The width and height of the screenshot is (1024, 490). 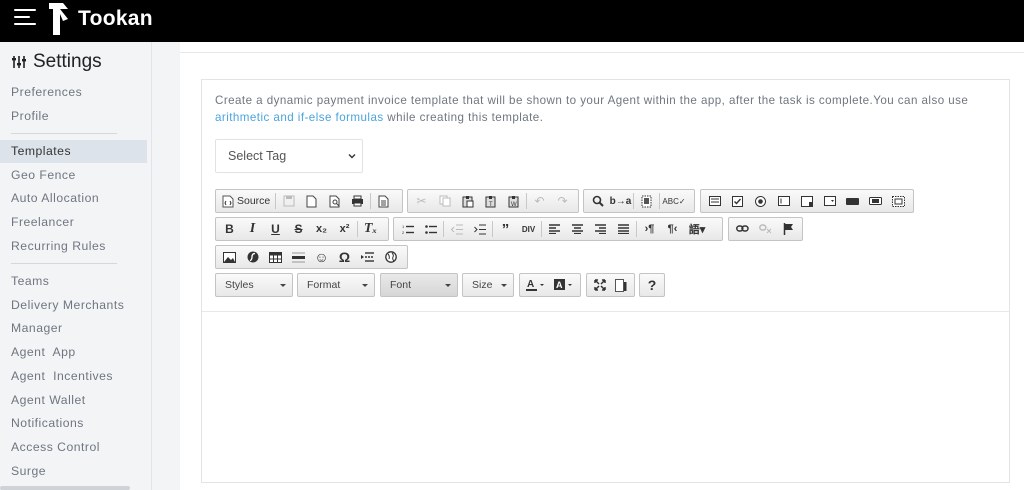 I want to click on show-blocks-icon, so click(x=622, y=285).